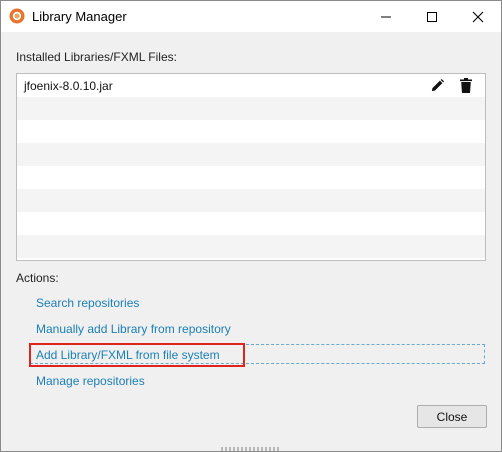 The width and height of the screenshot is (502, 452). I want to click on minimize-button, so click(386, 16).